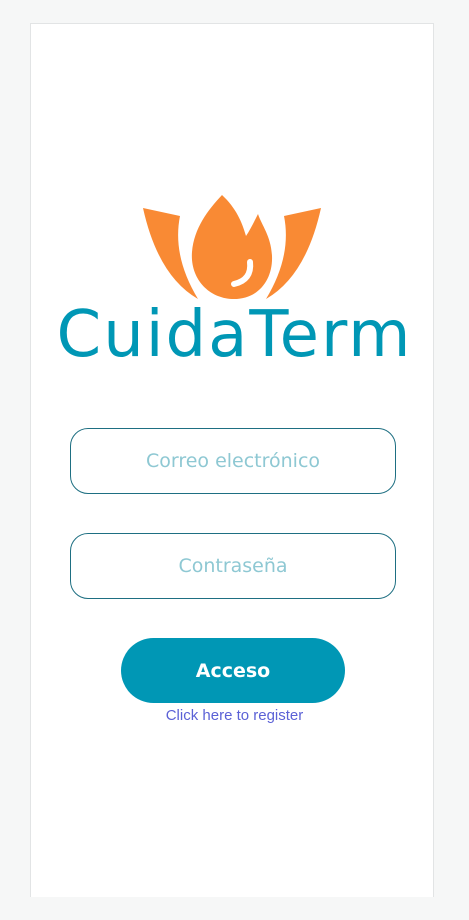 This screenshot has height=920, width=469. Describe the element at coordinates (233, 566) in the screenshot. I see `password-field` at that location.